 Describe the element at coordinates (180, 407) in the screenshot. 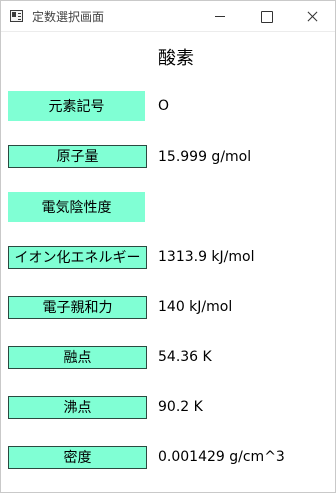

I see `boiling-point-value: 90.2 K` at that location.